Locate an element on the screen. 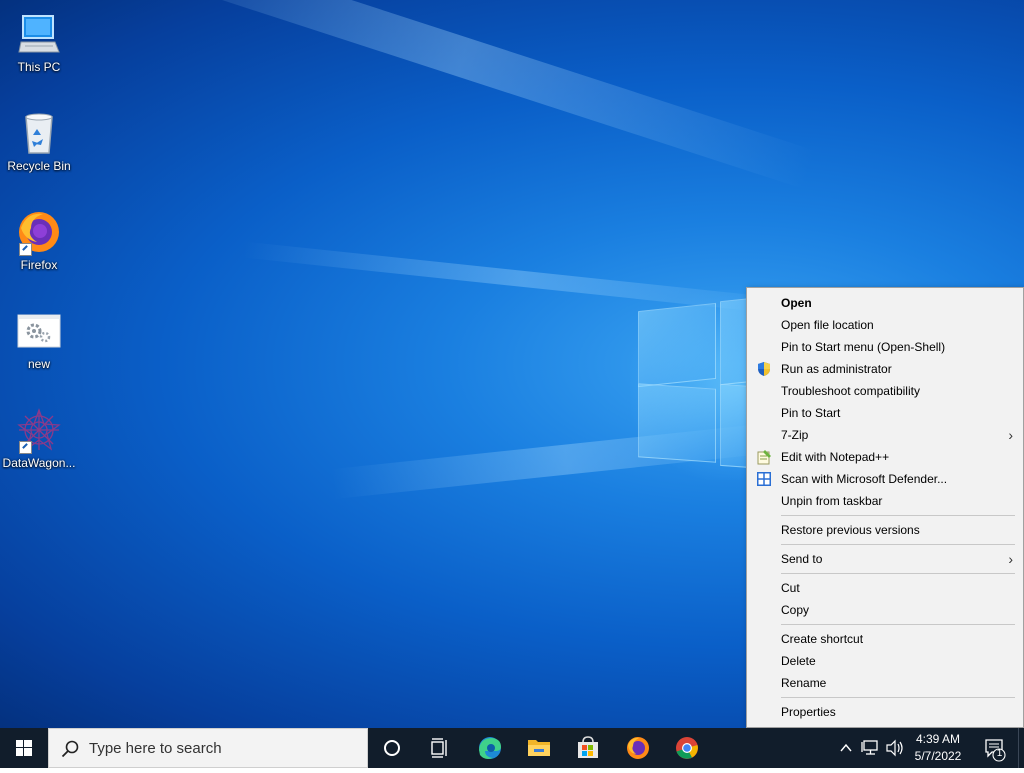  action-center-button: 1 is located at coordinates (995, 748).